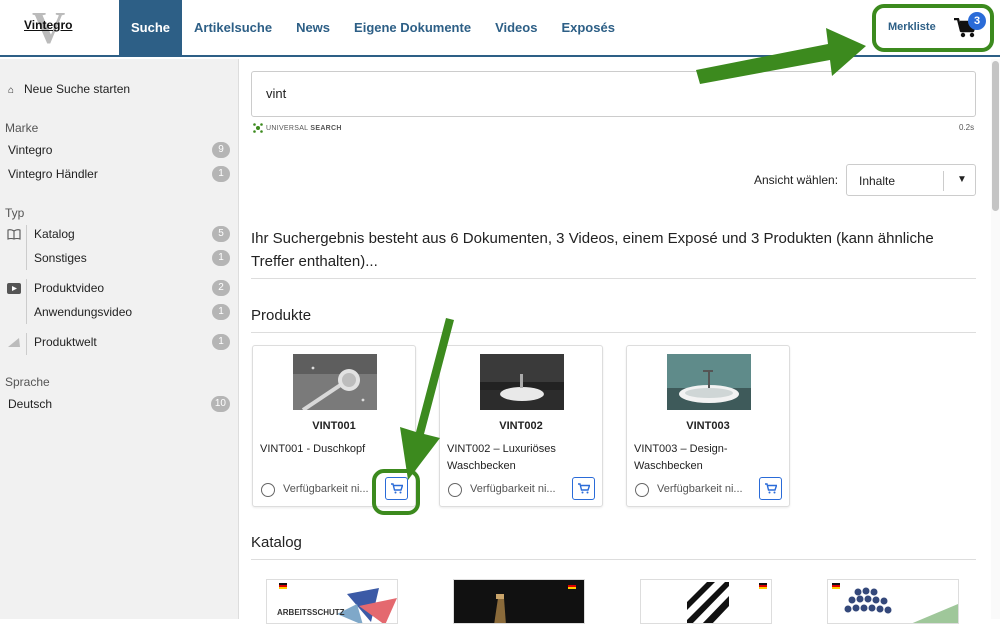  I want to click on scrollbar-thumb, so click(995, 136).